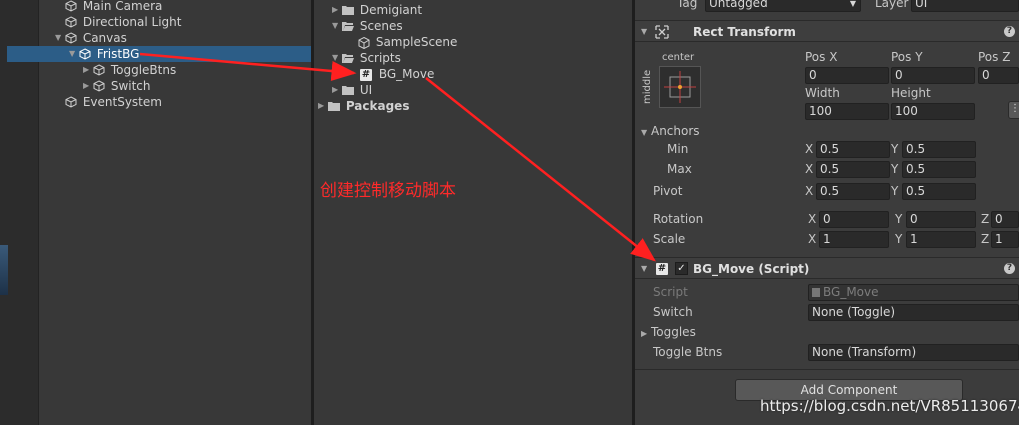 This screenshot has width=1019, height=425. Describe the element at coordinates (681, 268) in the screenshot. I see `component-enabled-checkbox: ✓` at that location.